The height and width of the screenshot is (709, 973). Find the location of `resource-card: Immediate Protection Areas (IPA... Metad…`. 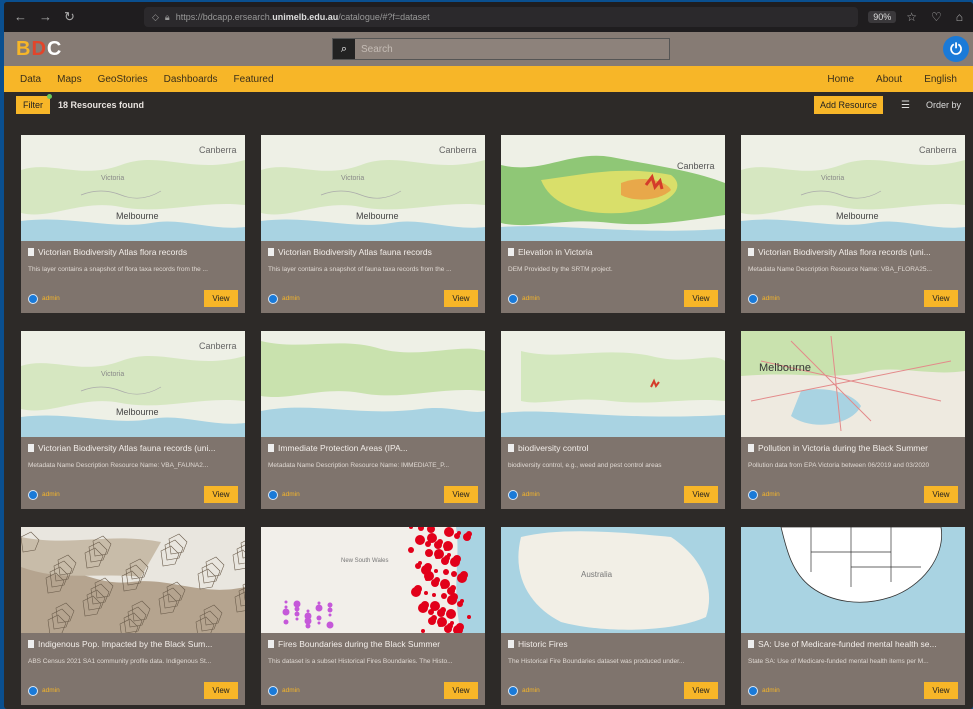

resource-card: Immediate Protection Areas (IPA... Metad… is located at coordinates (373, 420).